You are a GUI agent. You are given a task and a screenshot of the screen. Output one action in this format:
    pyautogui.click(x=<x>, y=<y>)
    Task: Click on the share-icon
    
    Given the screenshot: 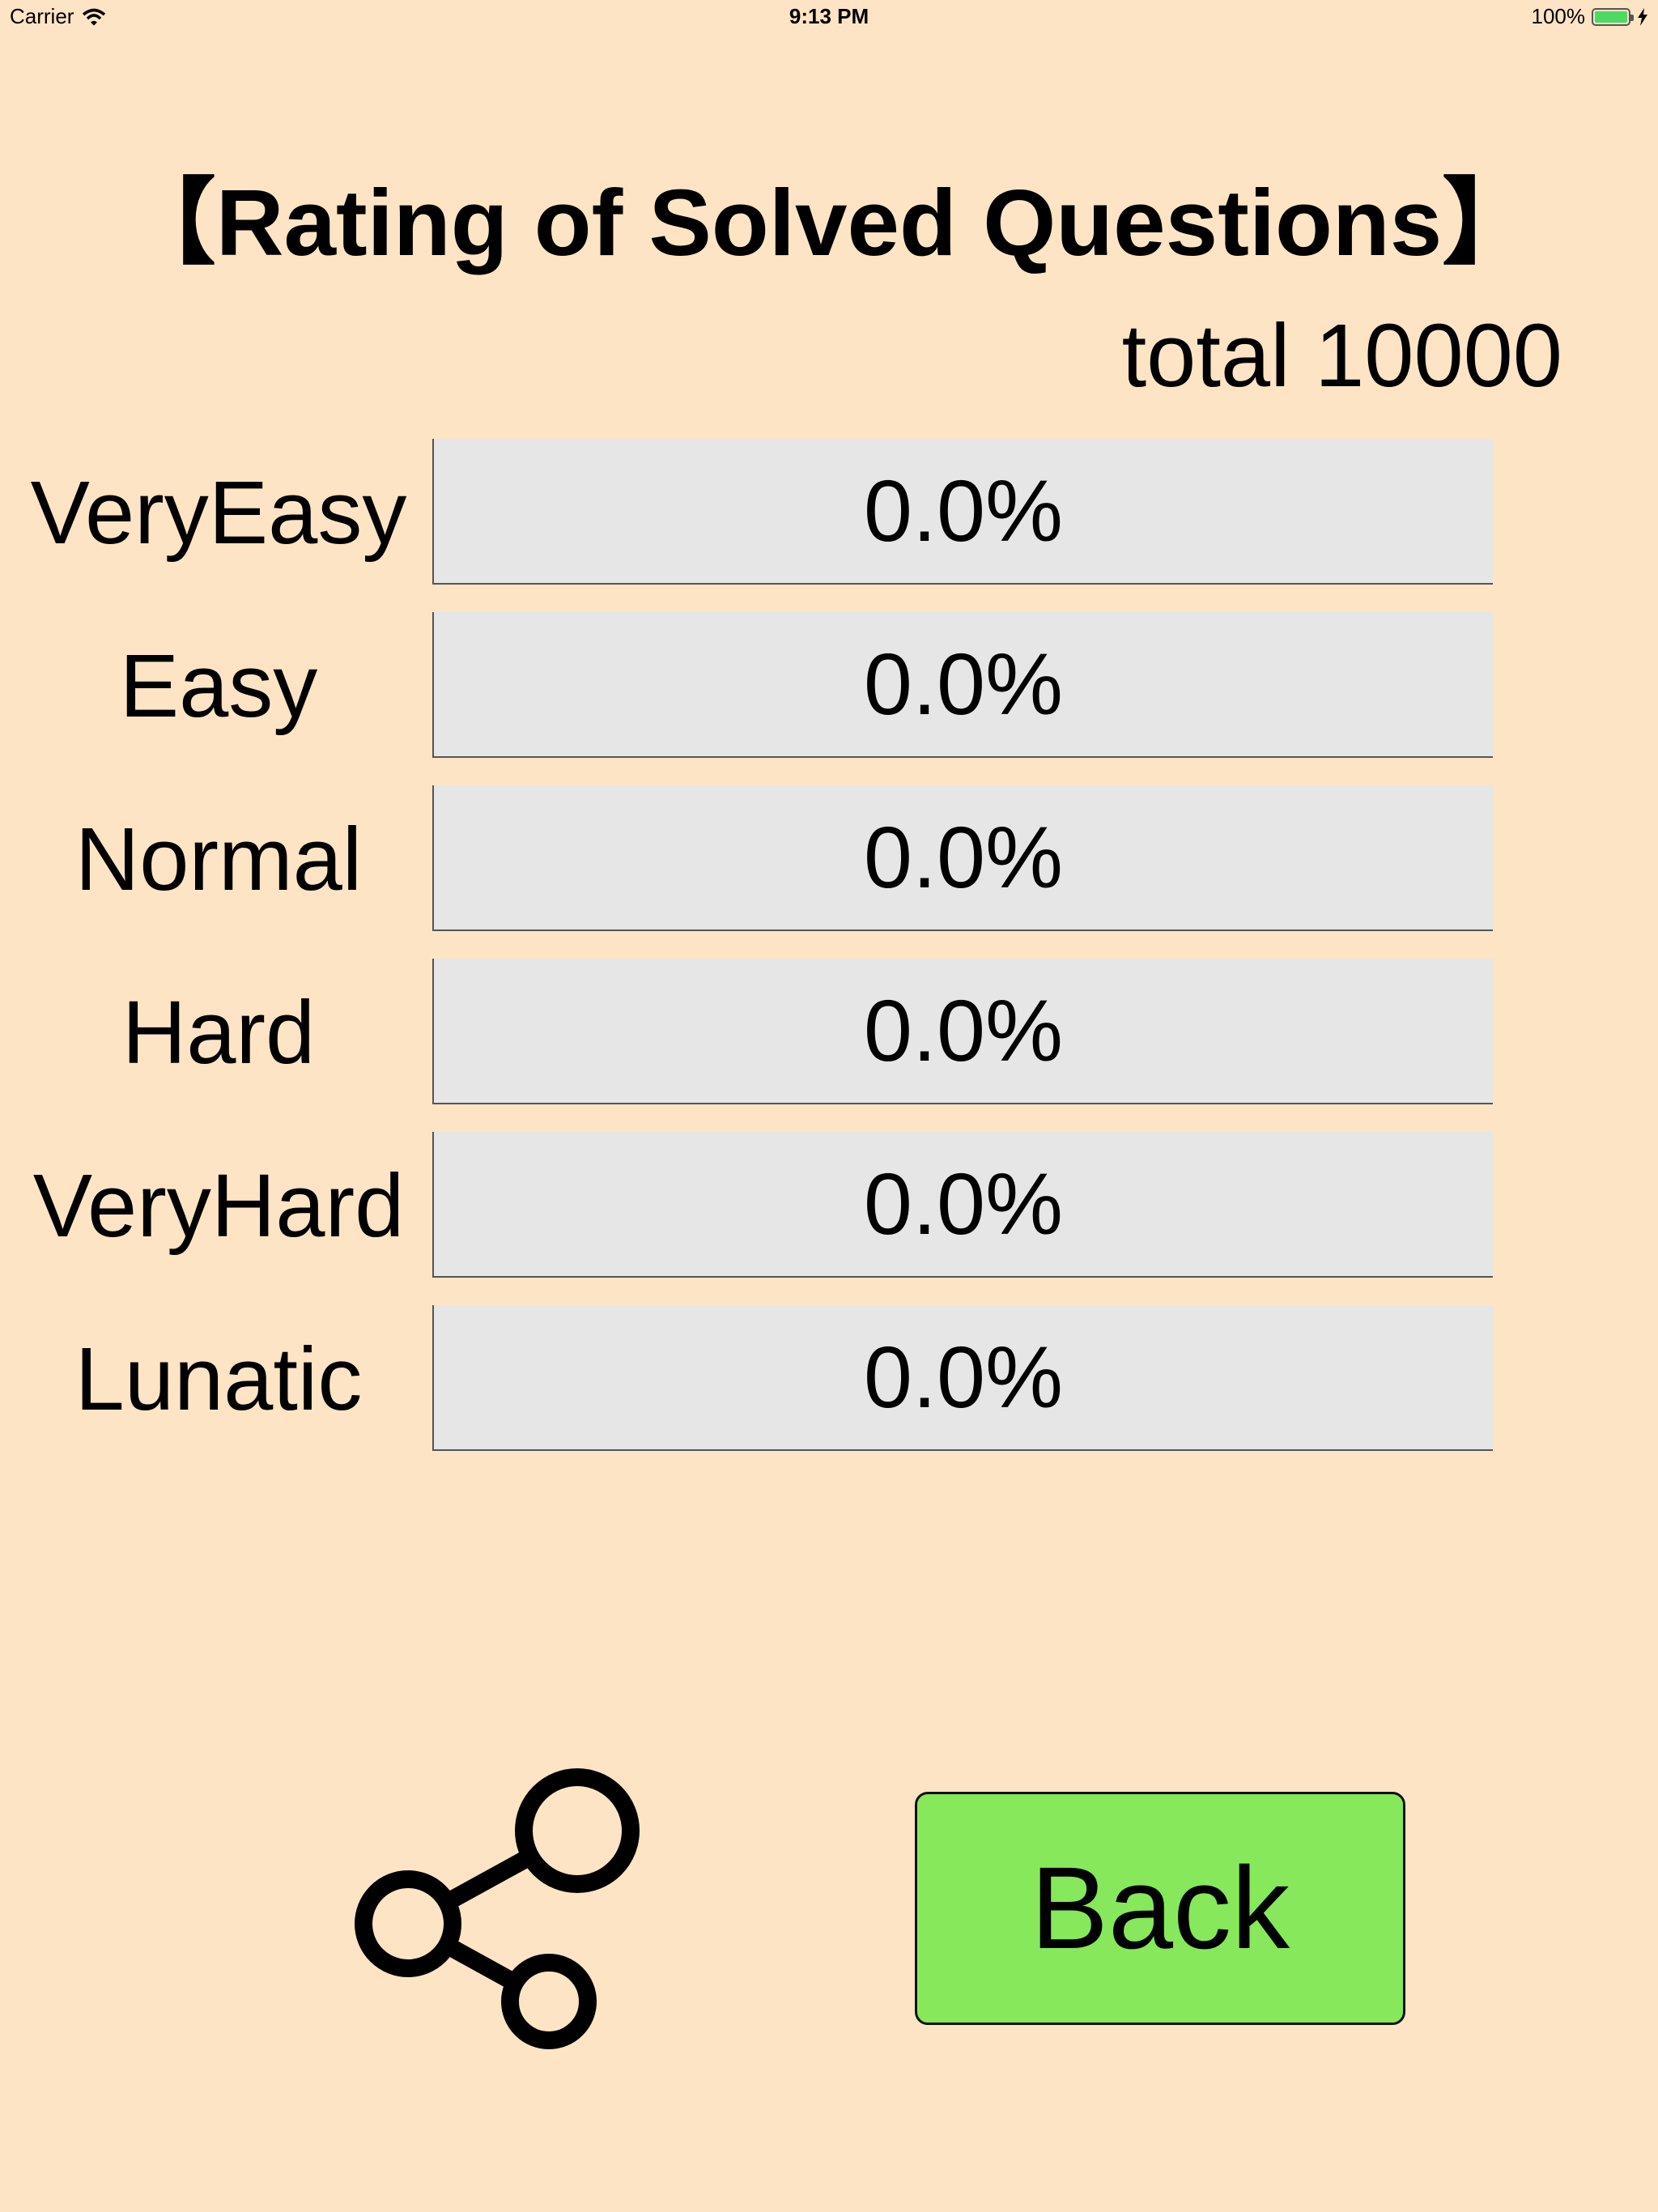 What is the action you would take?
    pyautogui.click(x=497, y=1909)
    